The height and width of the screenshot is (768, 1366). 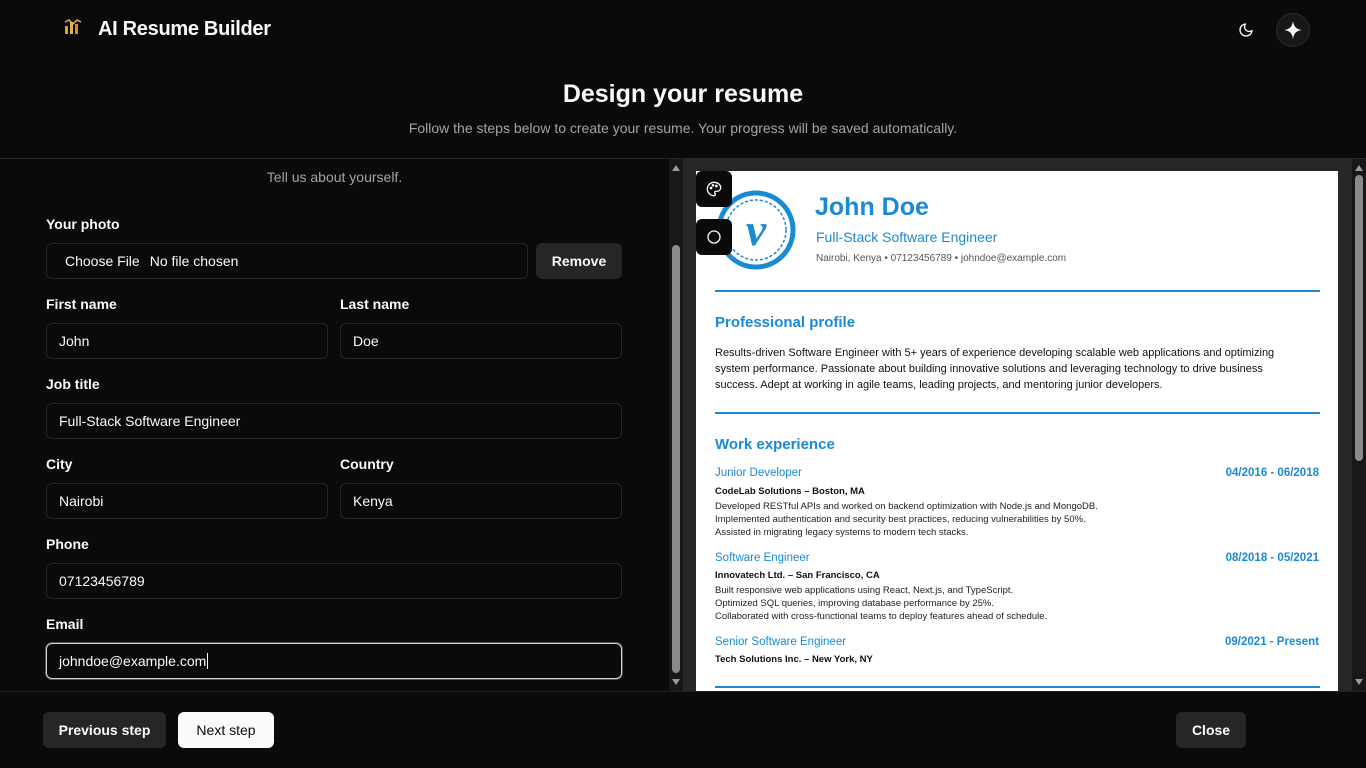 I want to click on job-title-label: Job title, so click(x=73, y=384).